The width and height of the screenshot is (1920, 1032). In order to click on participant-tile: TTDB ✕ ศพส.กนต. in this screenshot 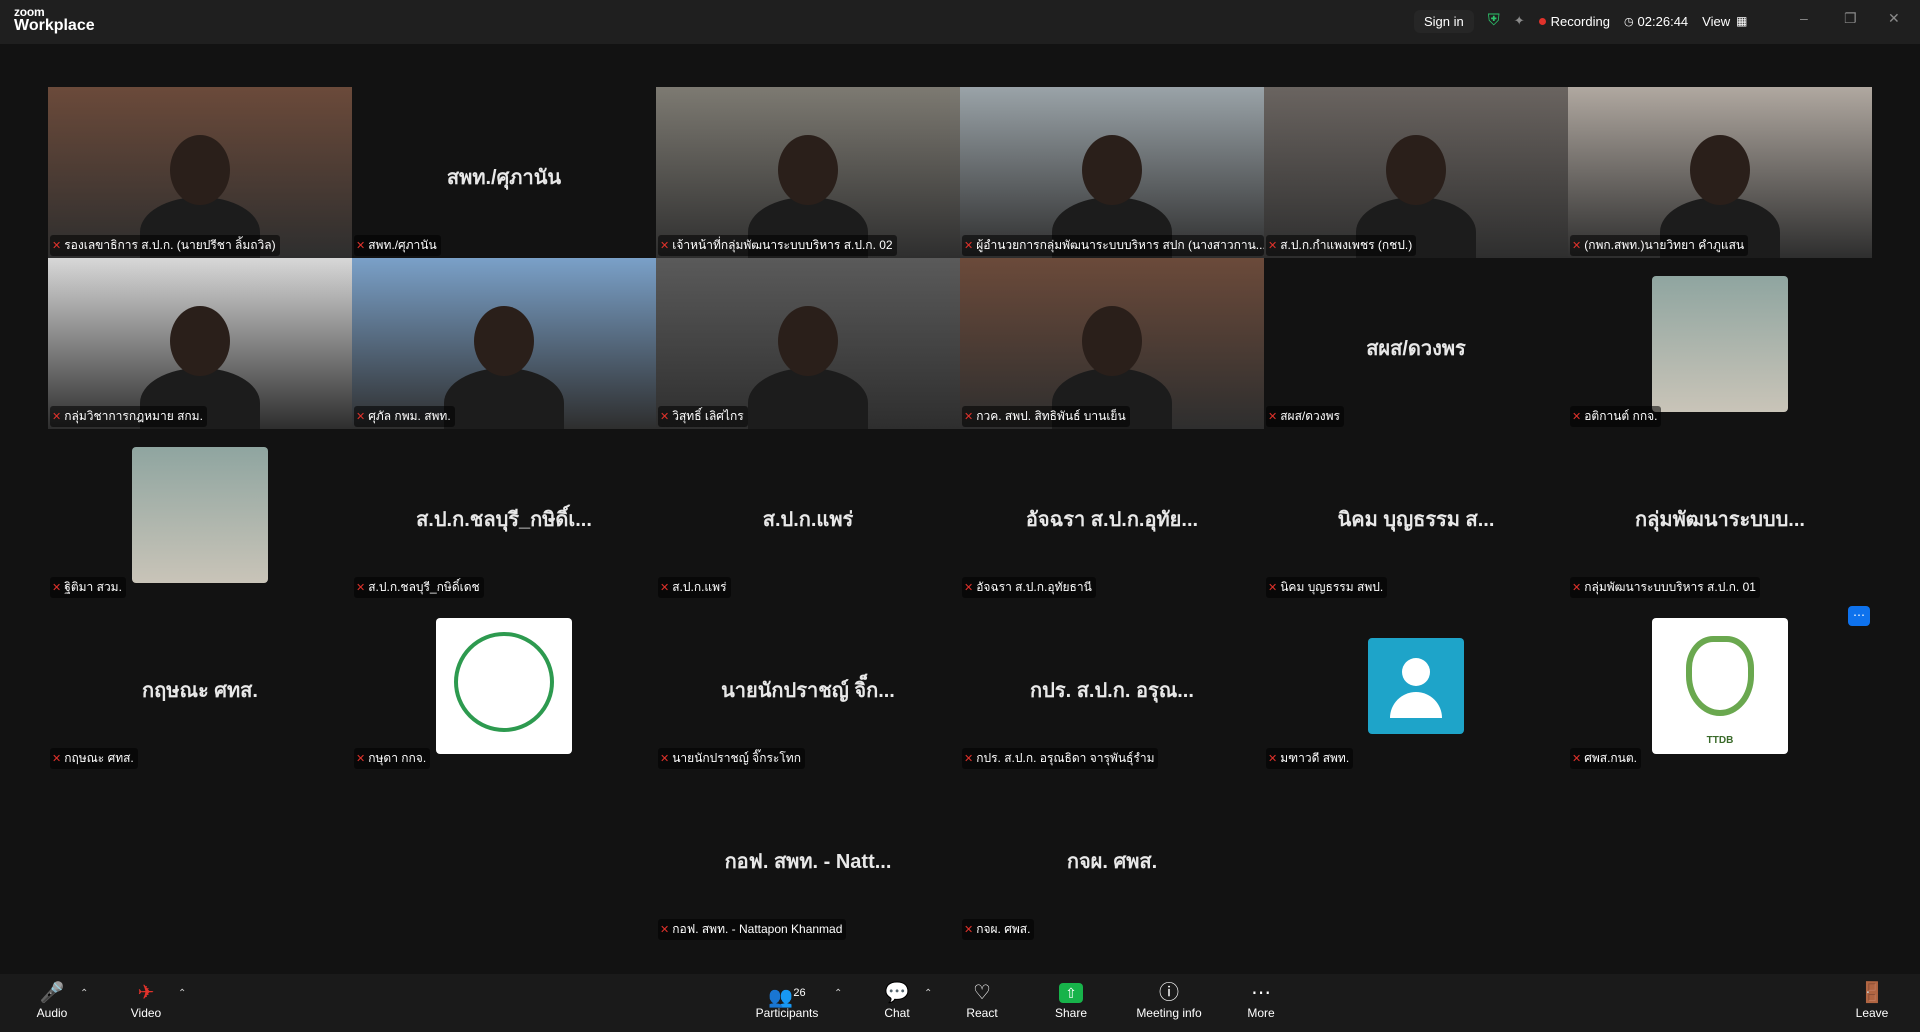, I will do `click(1720, 685)`.